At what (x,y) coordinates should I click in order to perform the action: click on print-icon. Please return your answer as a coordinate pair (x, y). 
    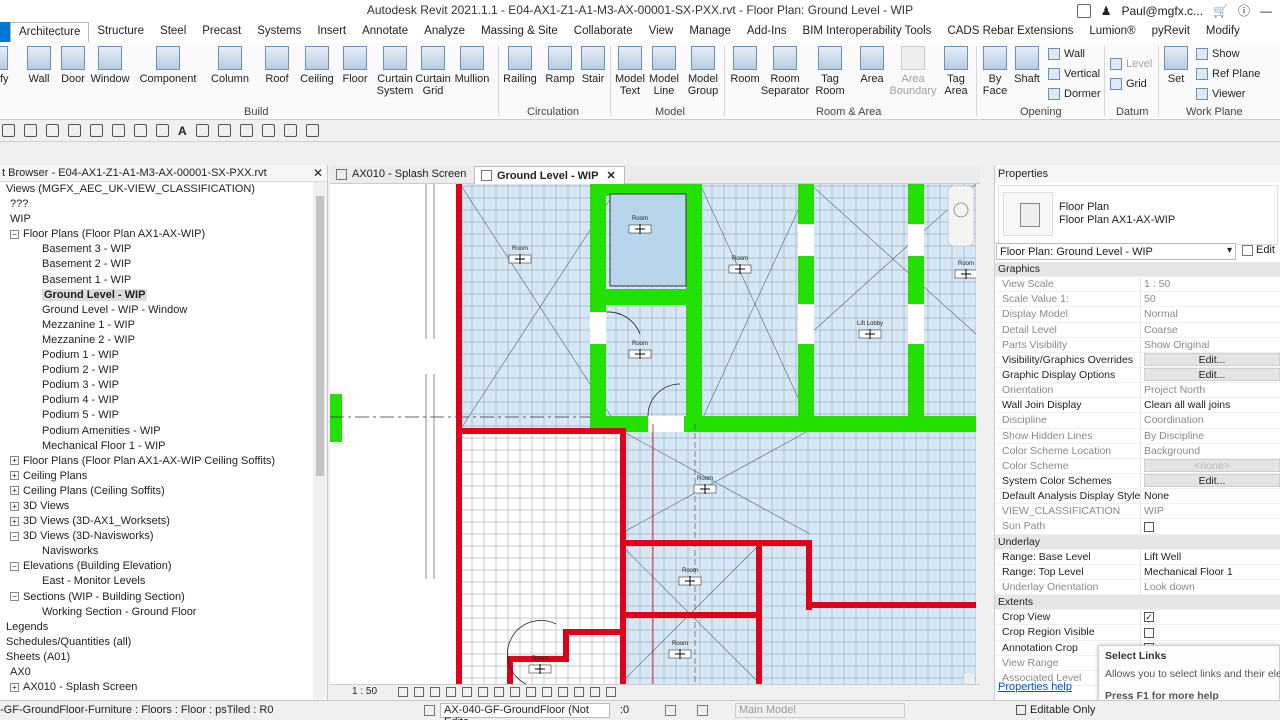
    Looking at the image, I should click on (96, 130).